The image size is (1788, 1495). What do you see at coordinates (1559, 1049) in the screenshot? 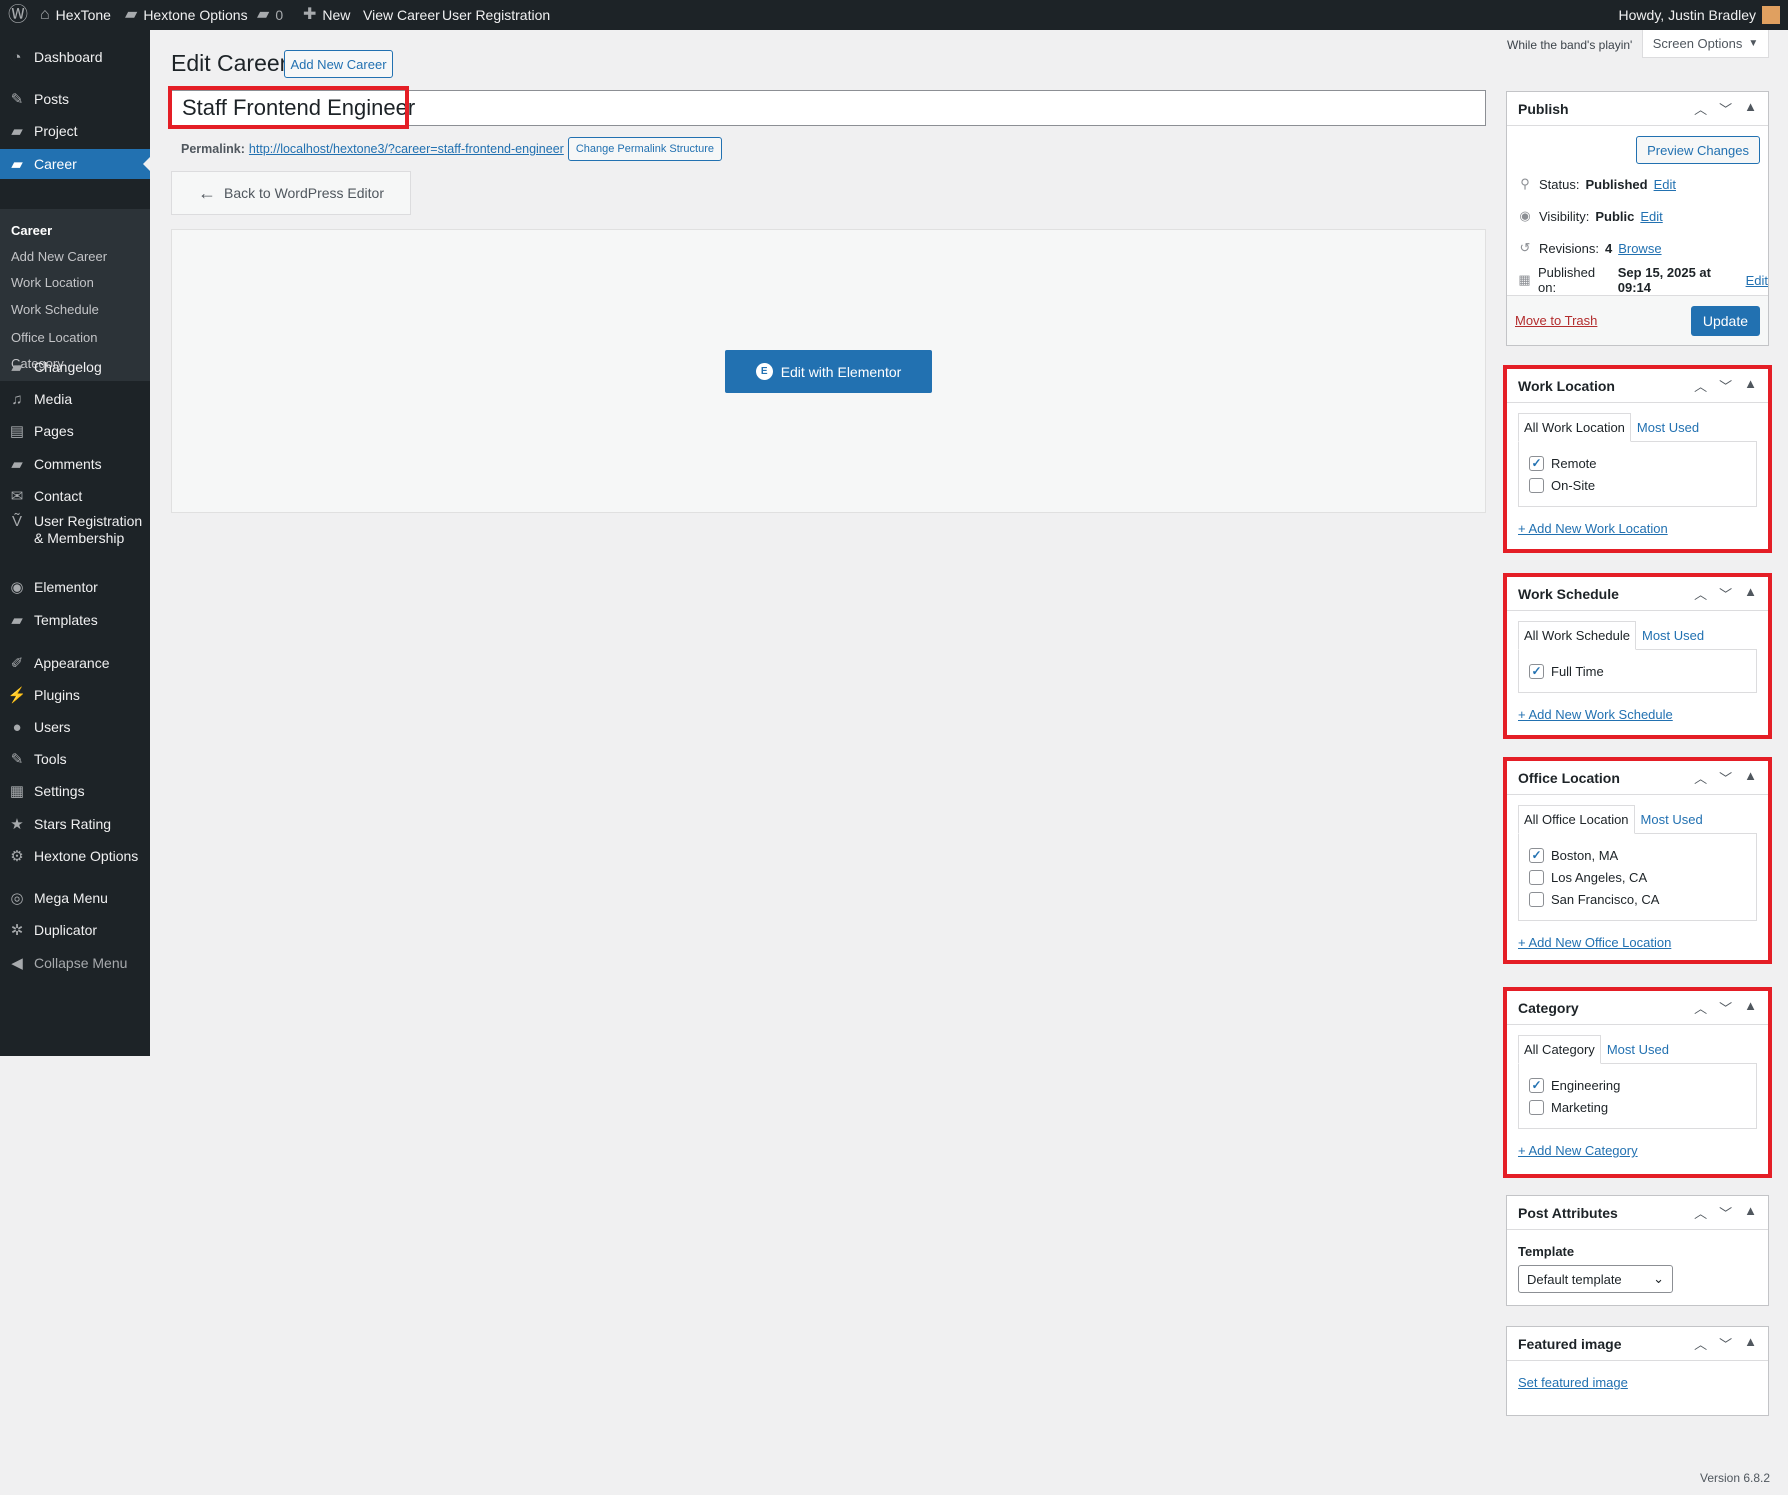
I see `tab-all: All Category` at bounding box center [1559, 1049].